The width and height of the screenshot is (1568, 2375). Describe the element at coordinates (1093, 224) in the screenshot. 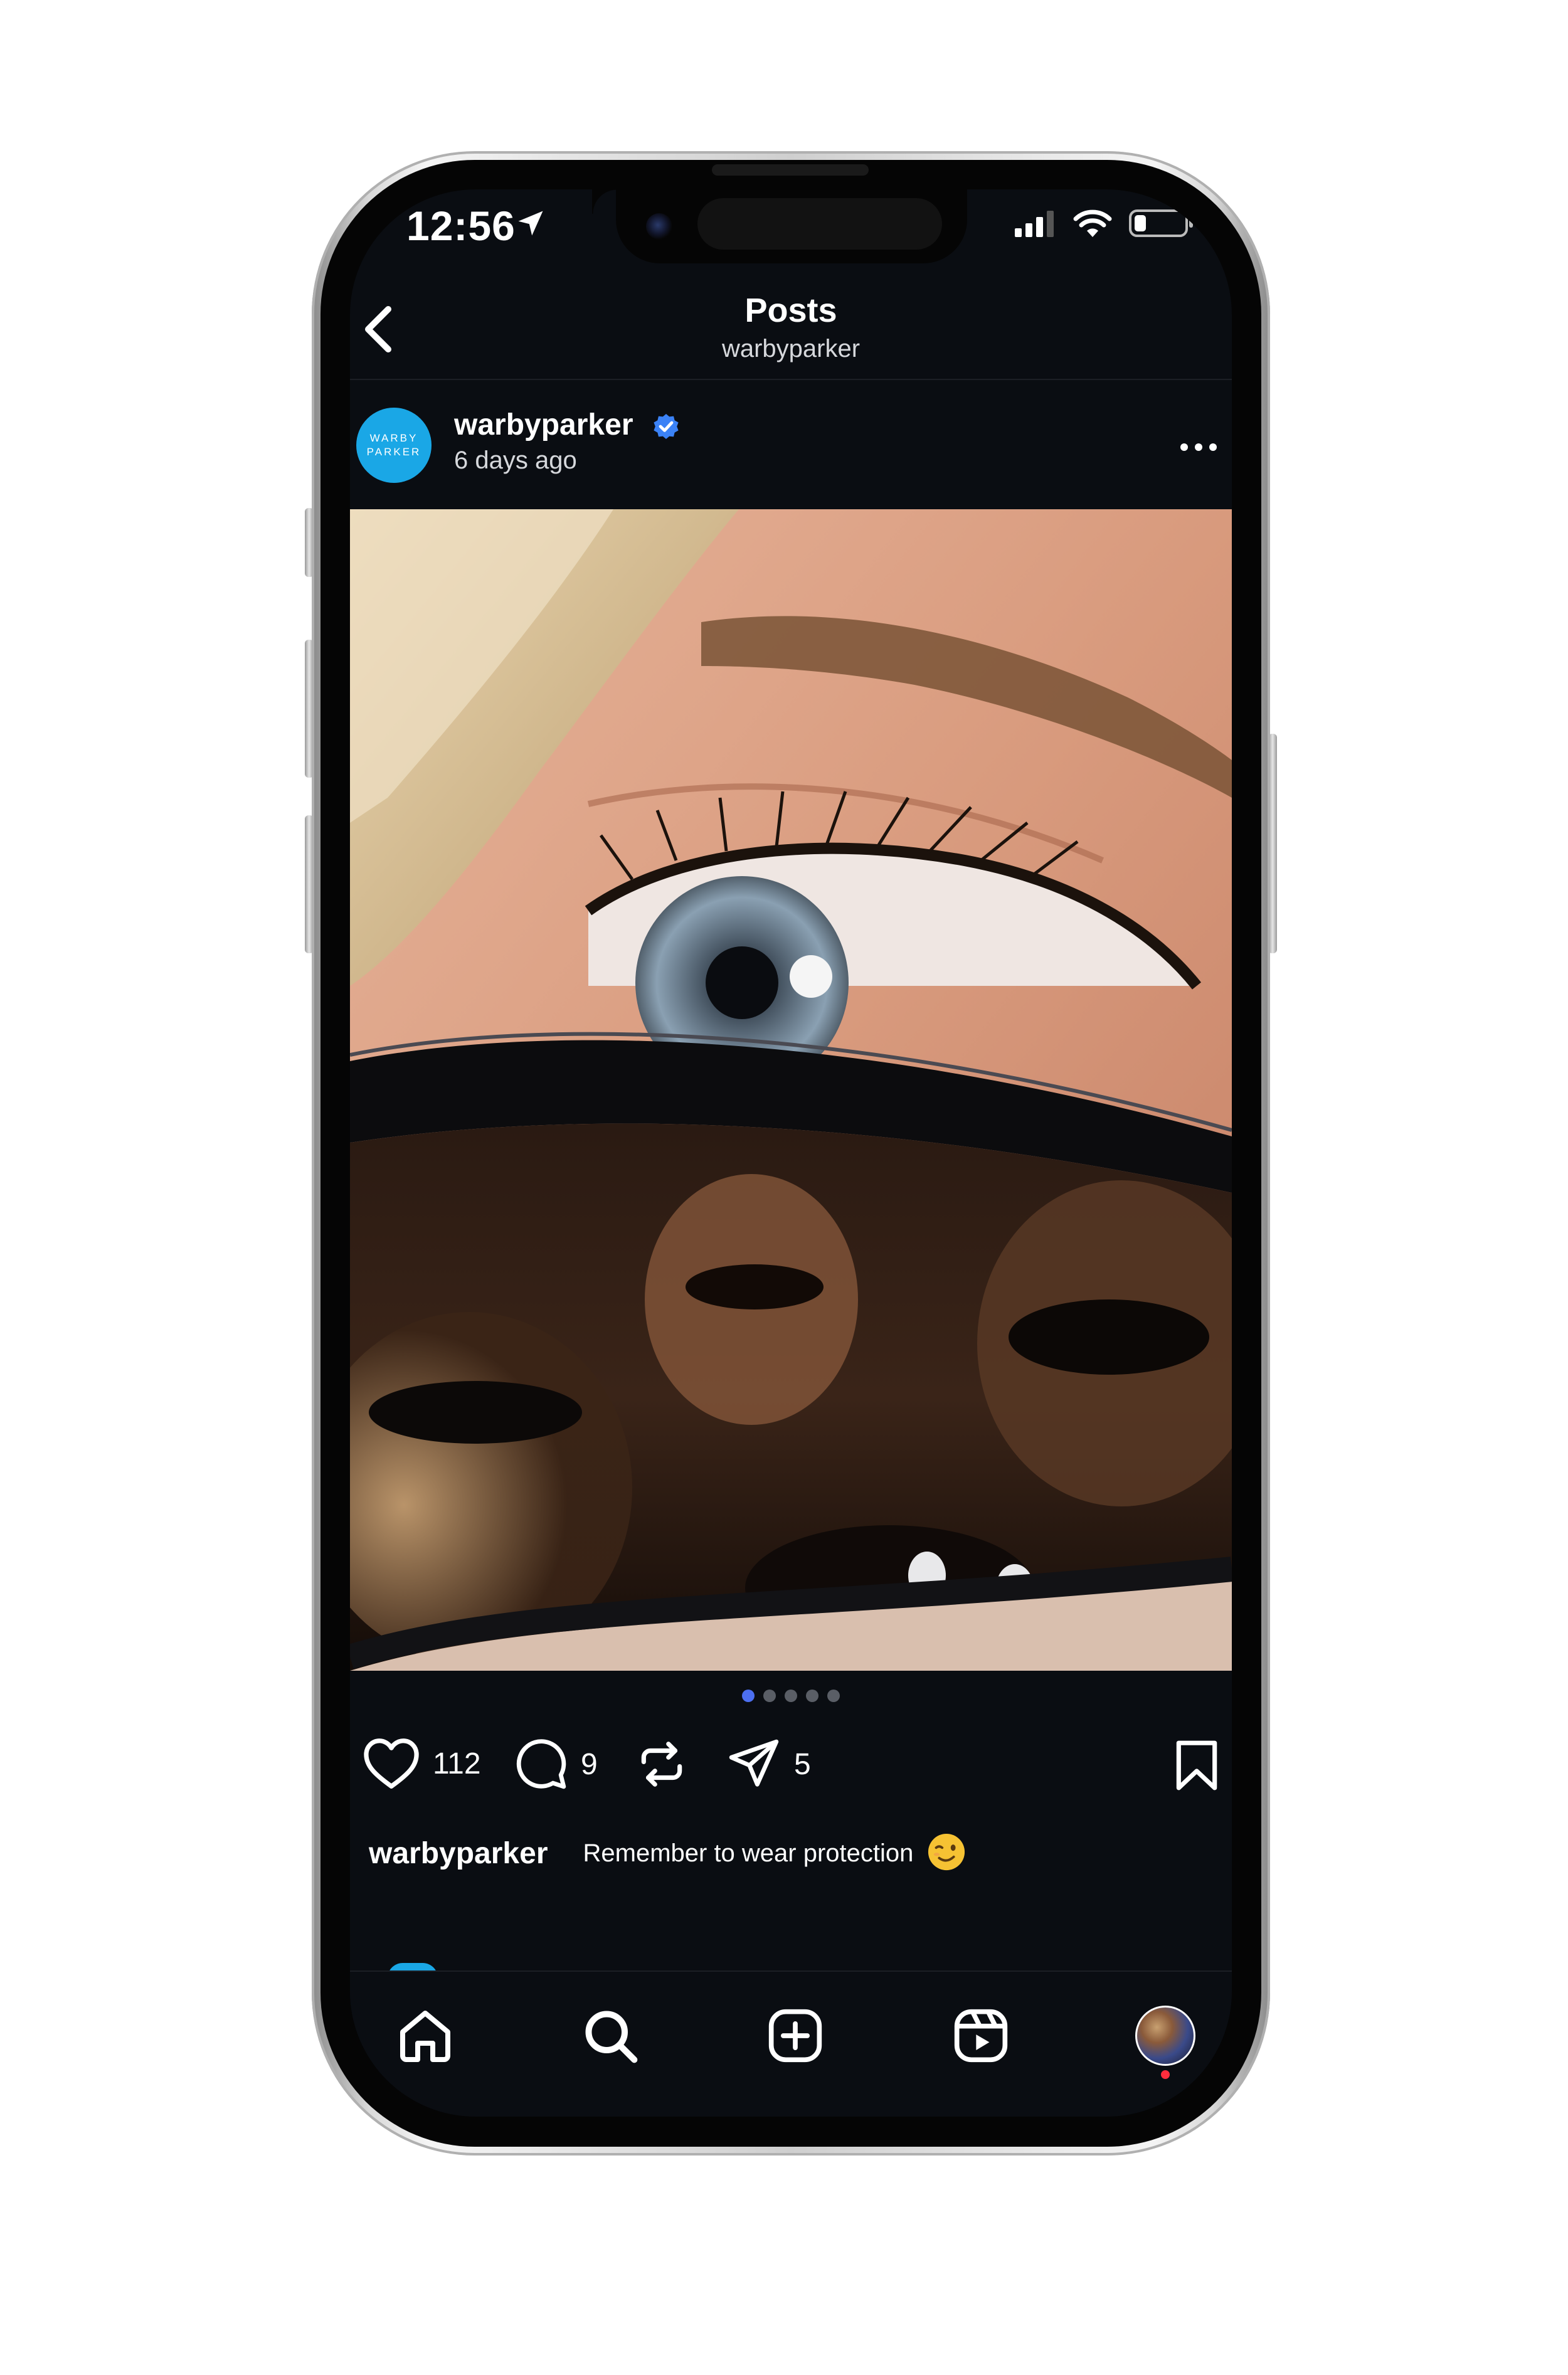

I see `wifi-icon` at that location.